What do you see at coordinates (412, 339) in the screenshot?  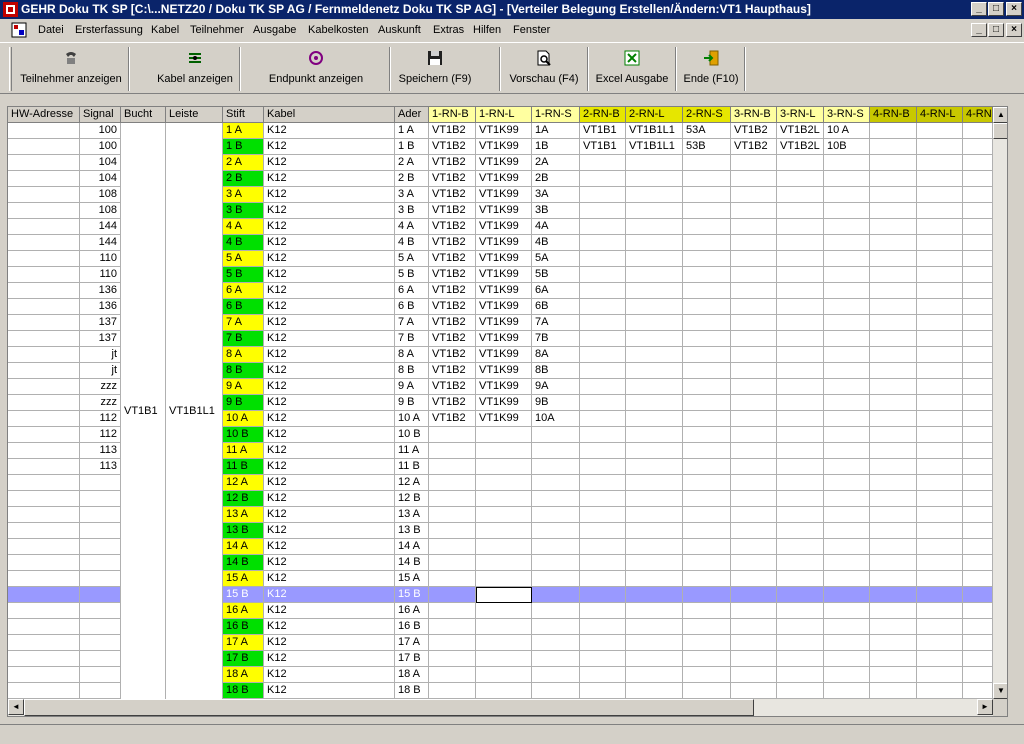 I see `ader-cell: 7 B` at bounding box center [412, 339].